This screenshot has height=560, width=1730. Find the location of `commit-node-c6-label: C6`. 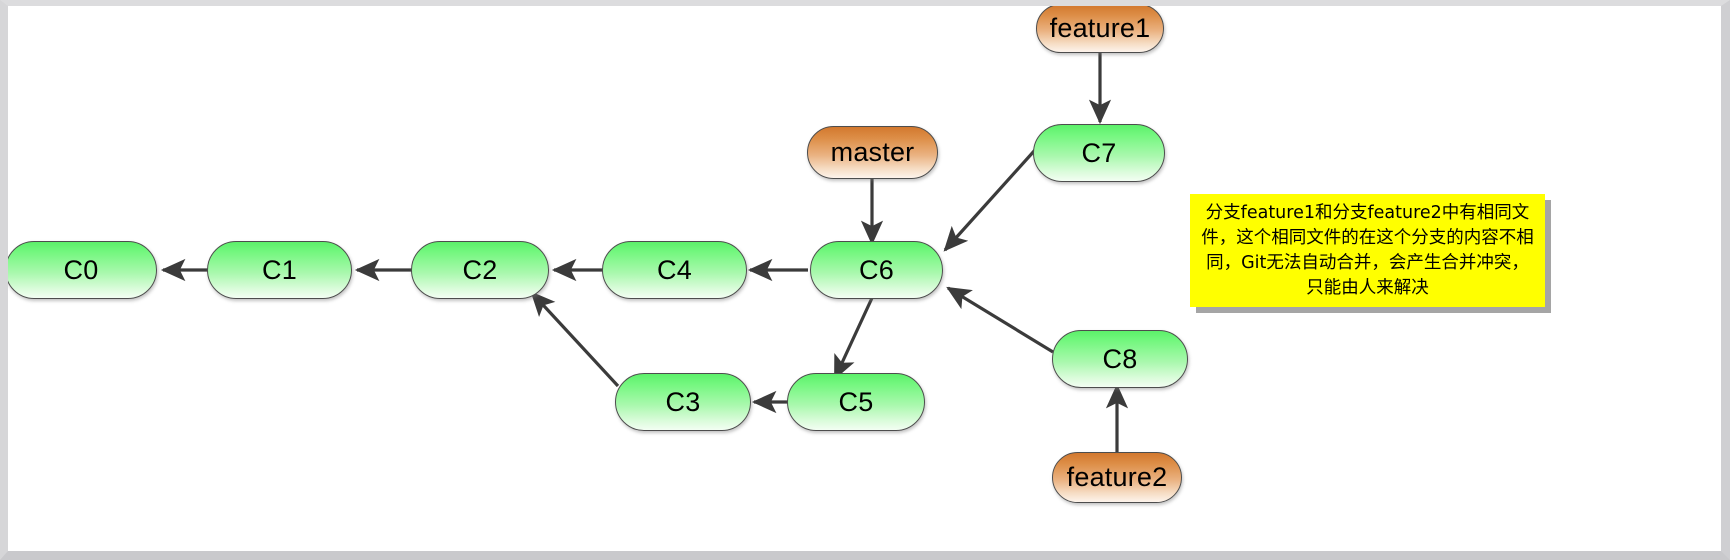

commit-node-c6-label: C6 is located at coordinates (876, 269).